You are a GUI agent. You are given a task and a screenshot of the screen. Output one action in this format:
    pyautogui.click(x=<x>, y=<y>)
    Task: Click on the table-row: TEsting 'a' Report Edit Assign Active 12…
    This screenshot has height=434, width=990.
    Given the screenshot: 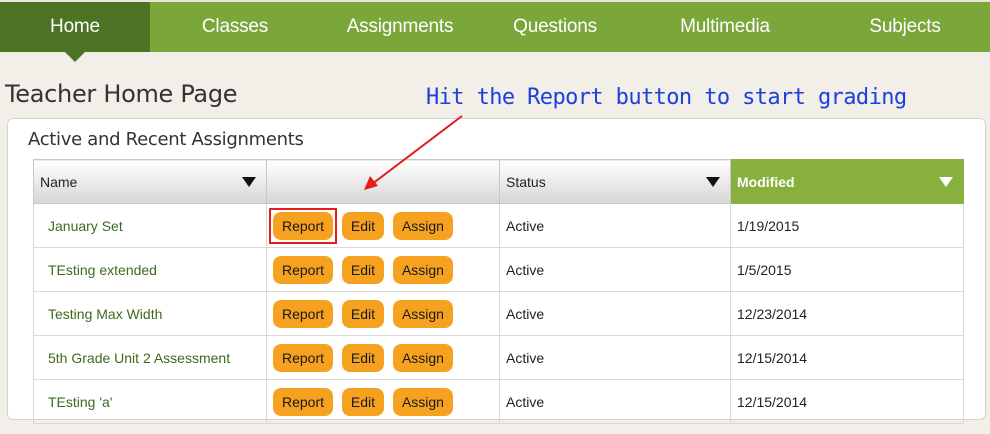 What is the action you would take?
    pyautogui.click(x=498, y=401)
    